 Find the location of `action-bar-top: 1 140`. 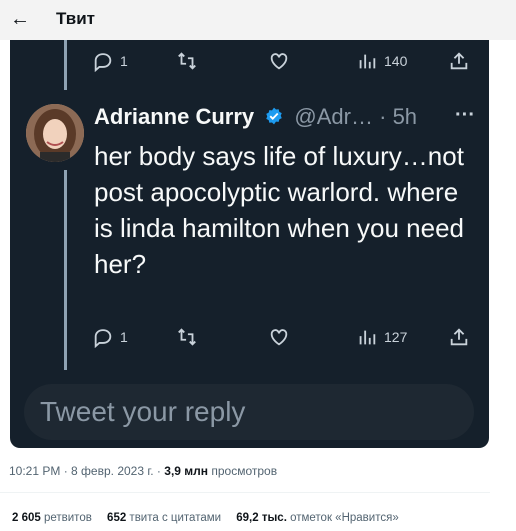

action-bar-top: 1 140 is located at coordinates (282, 63).